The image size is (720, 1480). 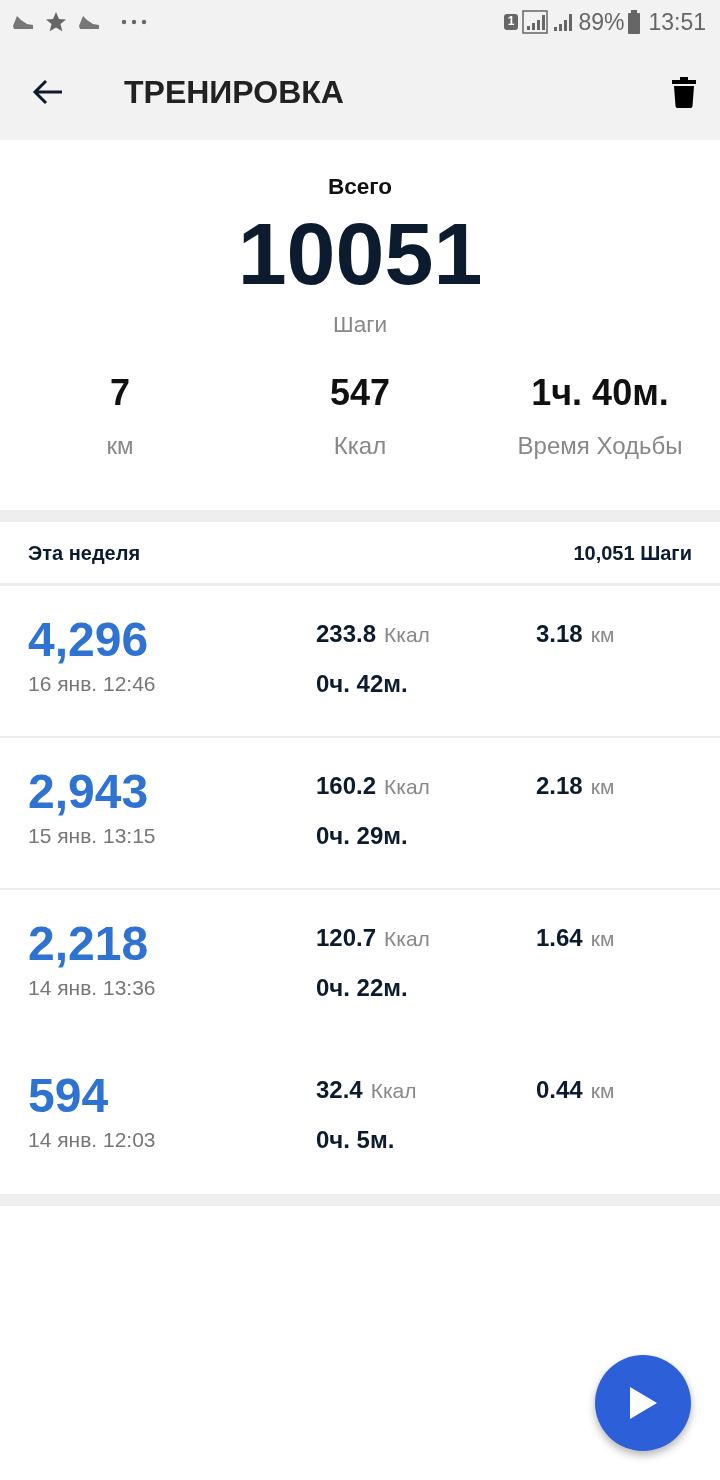 What do you see at coordinates (92, 988) in the screenshot?
I see `workout-date: 14 янв. 13:36` at bounding box center [92, 988].